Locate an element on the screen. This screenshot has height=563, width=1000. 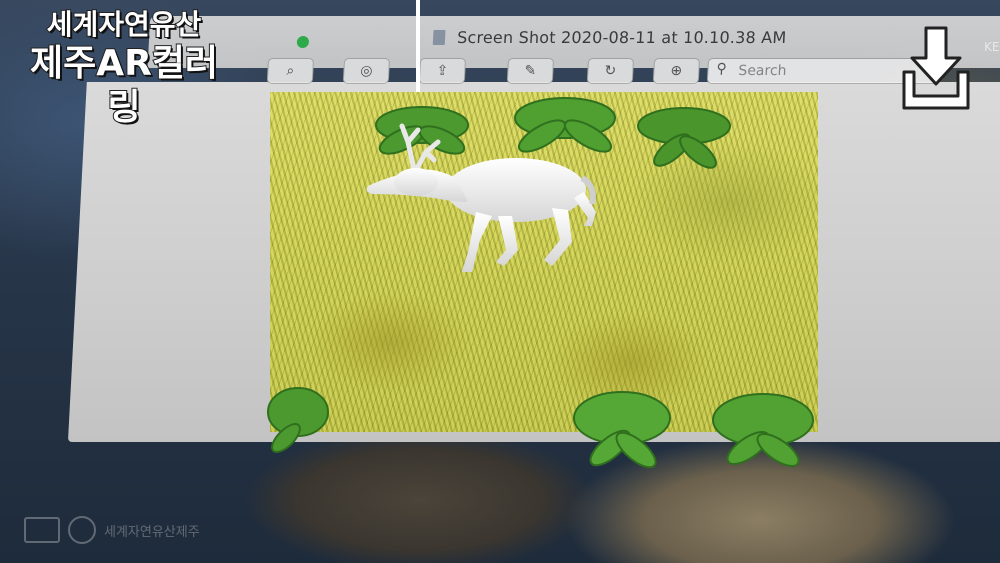
app-logo: 세계자연유산 제주AR컬러링 is located at coordinates (124, 68).